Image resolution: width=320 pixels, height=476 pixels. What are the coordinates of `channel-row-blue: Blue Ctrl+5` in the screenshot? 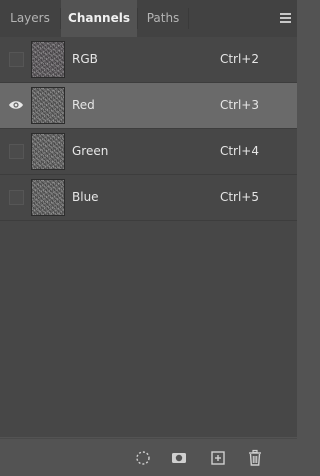 It's located at (148, 198).